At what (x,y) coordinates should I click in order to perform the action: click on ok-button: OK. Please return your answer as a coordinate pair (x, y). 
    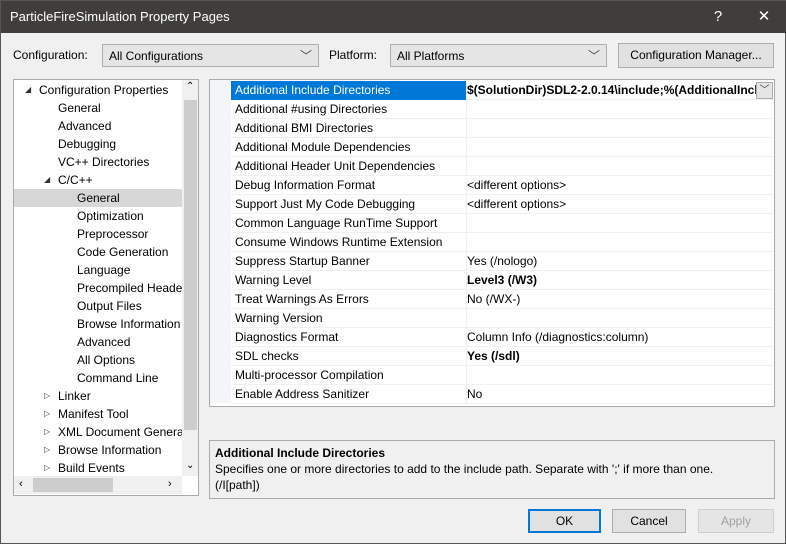
    Looking at the image, I should click on (564, 521).